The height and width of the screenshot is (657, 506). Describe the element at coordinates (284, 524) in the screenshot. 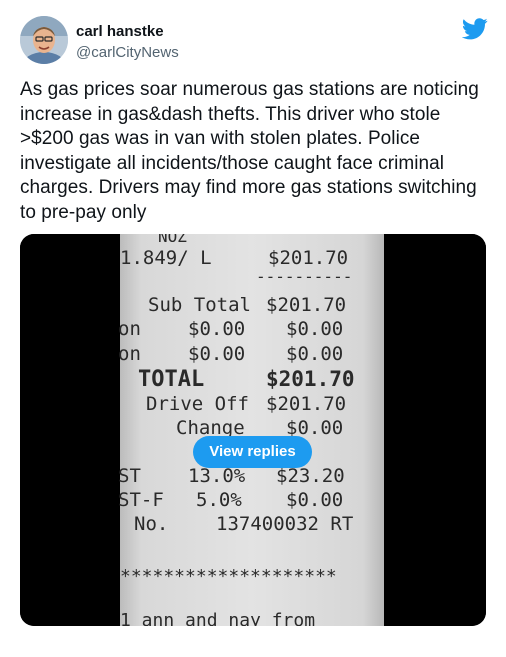

I see `receipt-no-value: 137400032 RT` at that location.